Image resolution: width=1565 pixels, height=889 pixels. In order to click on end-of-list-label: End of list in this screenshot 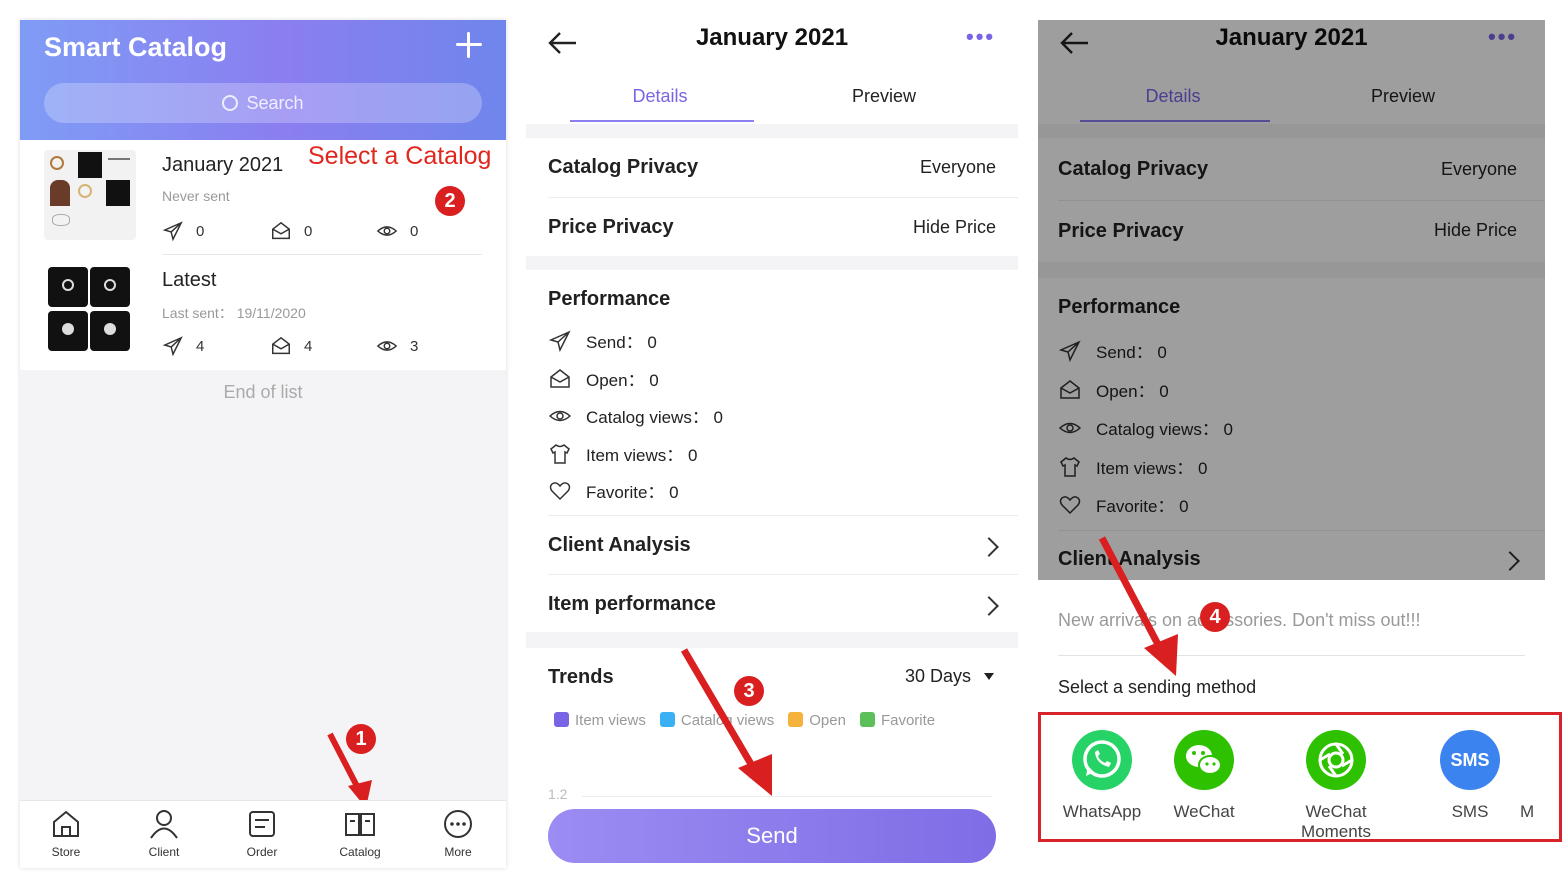, I will do `click(263, 392)`.